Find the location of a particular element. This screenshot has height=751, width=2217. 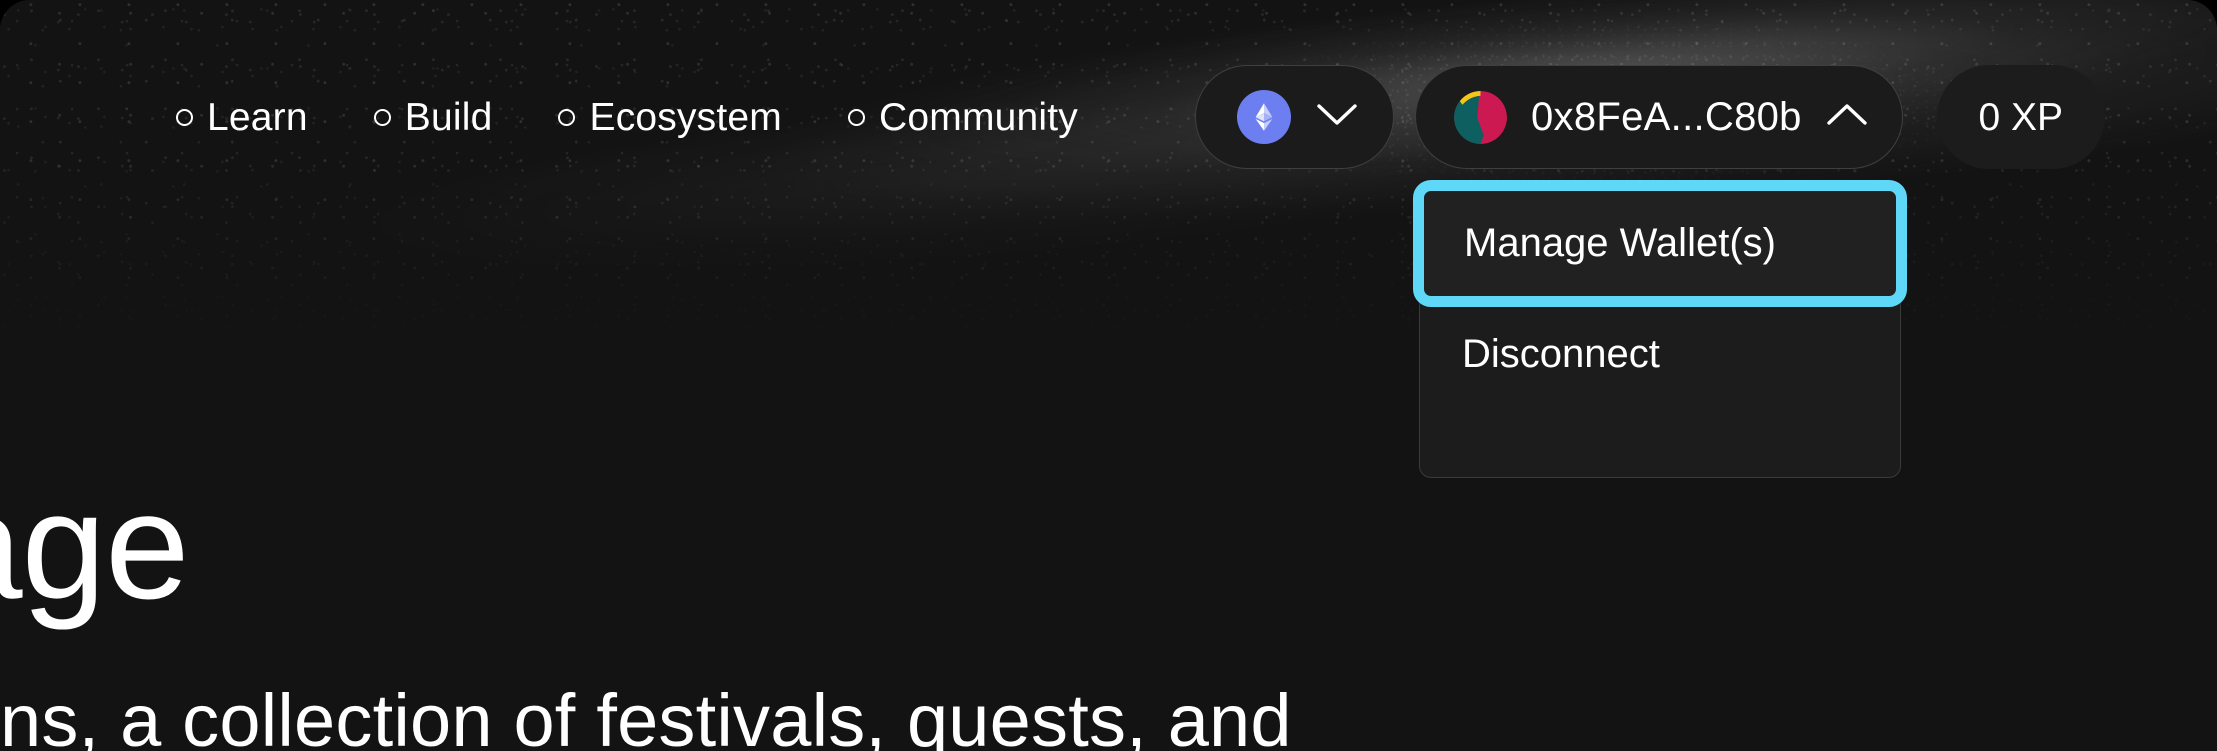

wallet-dropdown-menu: Manage Wallet(s) Disconnect is located at coordinates (1660, 329).